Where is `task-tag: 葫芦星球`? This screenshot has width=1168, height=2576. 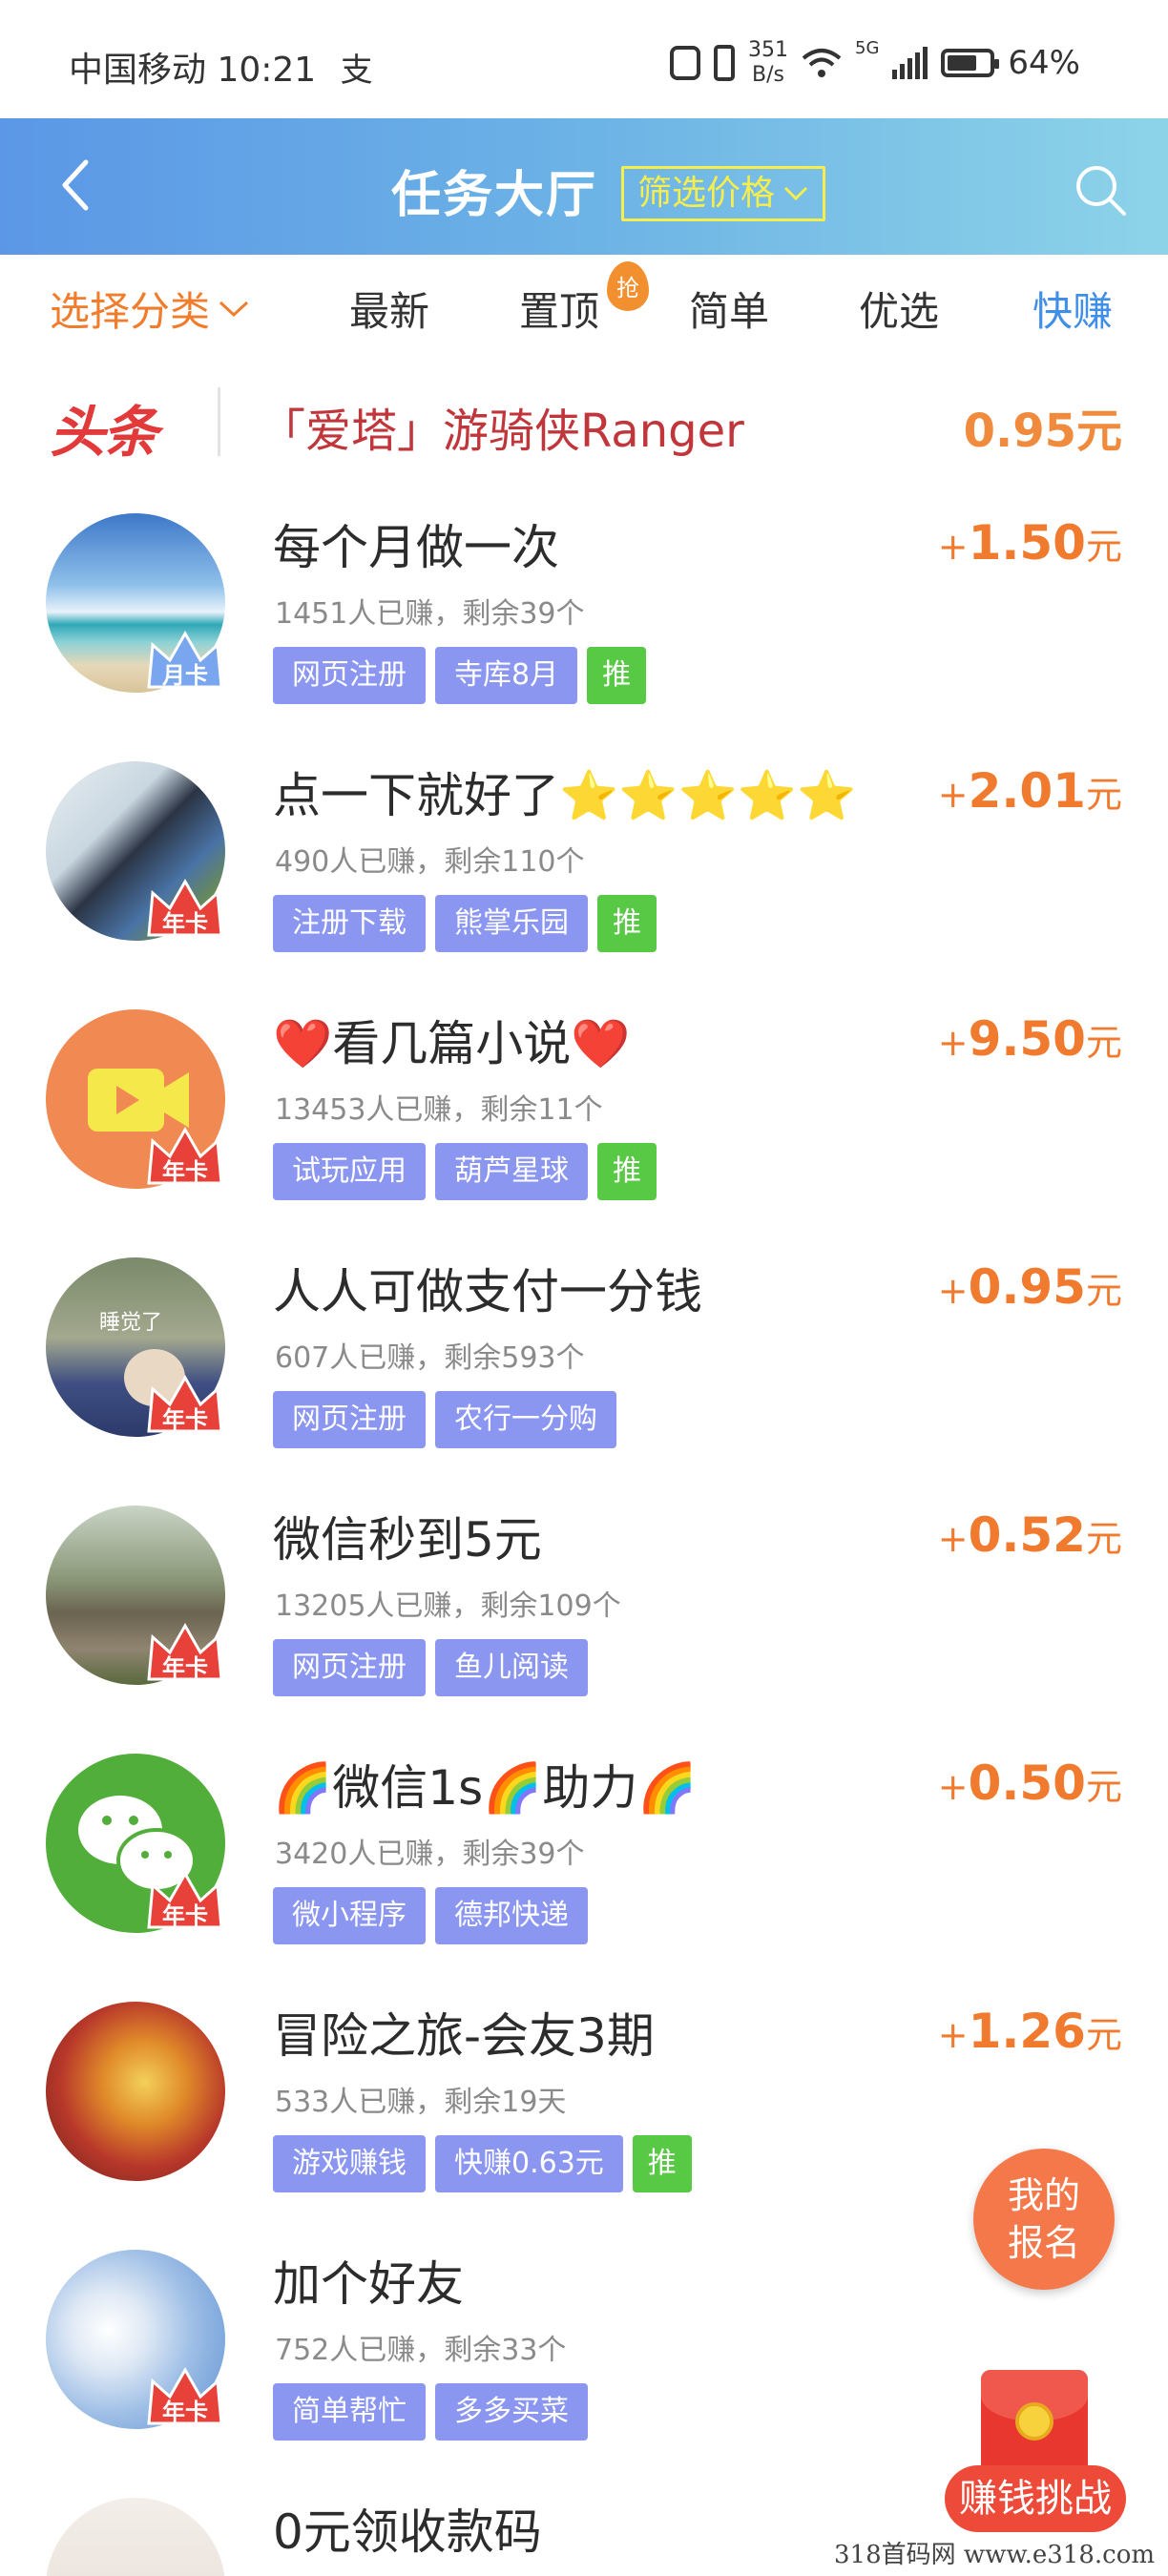
task-tag: 葫芦星球 is located at coordinates (511, 1171).